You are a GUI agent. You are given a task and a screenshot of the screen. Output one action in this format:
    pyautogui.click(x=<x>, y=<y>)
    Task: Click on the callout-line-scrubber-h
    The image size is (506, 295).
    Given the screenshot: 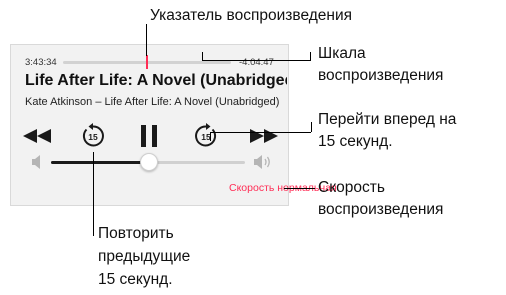 What is the action you would take?
    pyautogui.click(x=256, y=60)
    